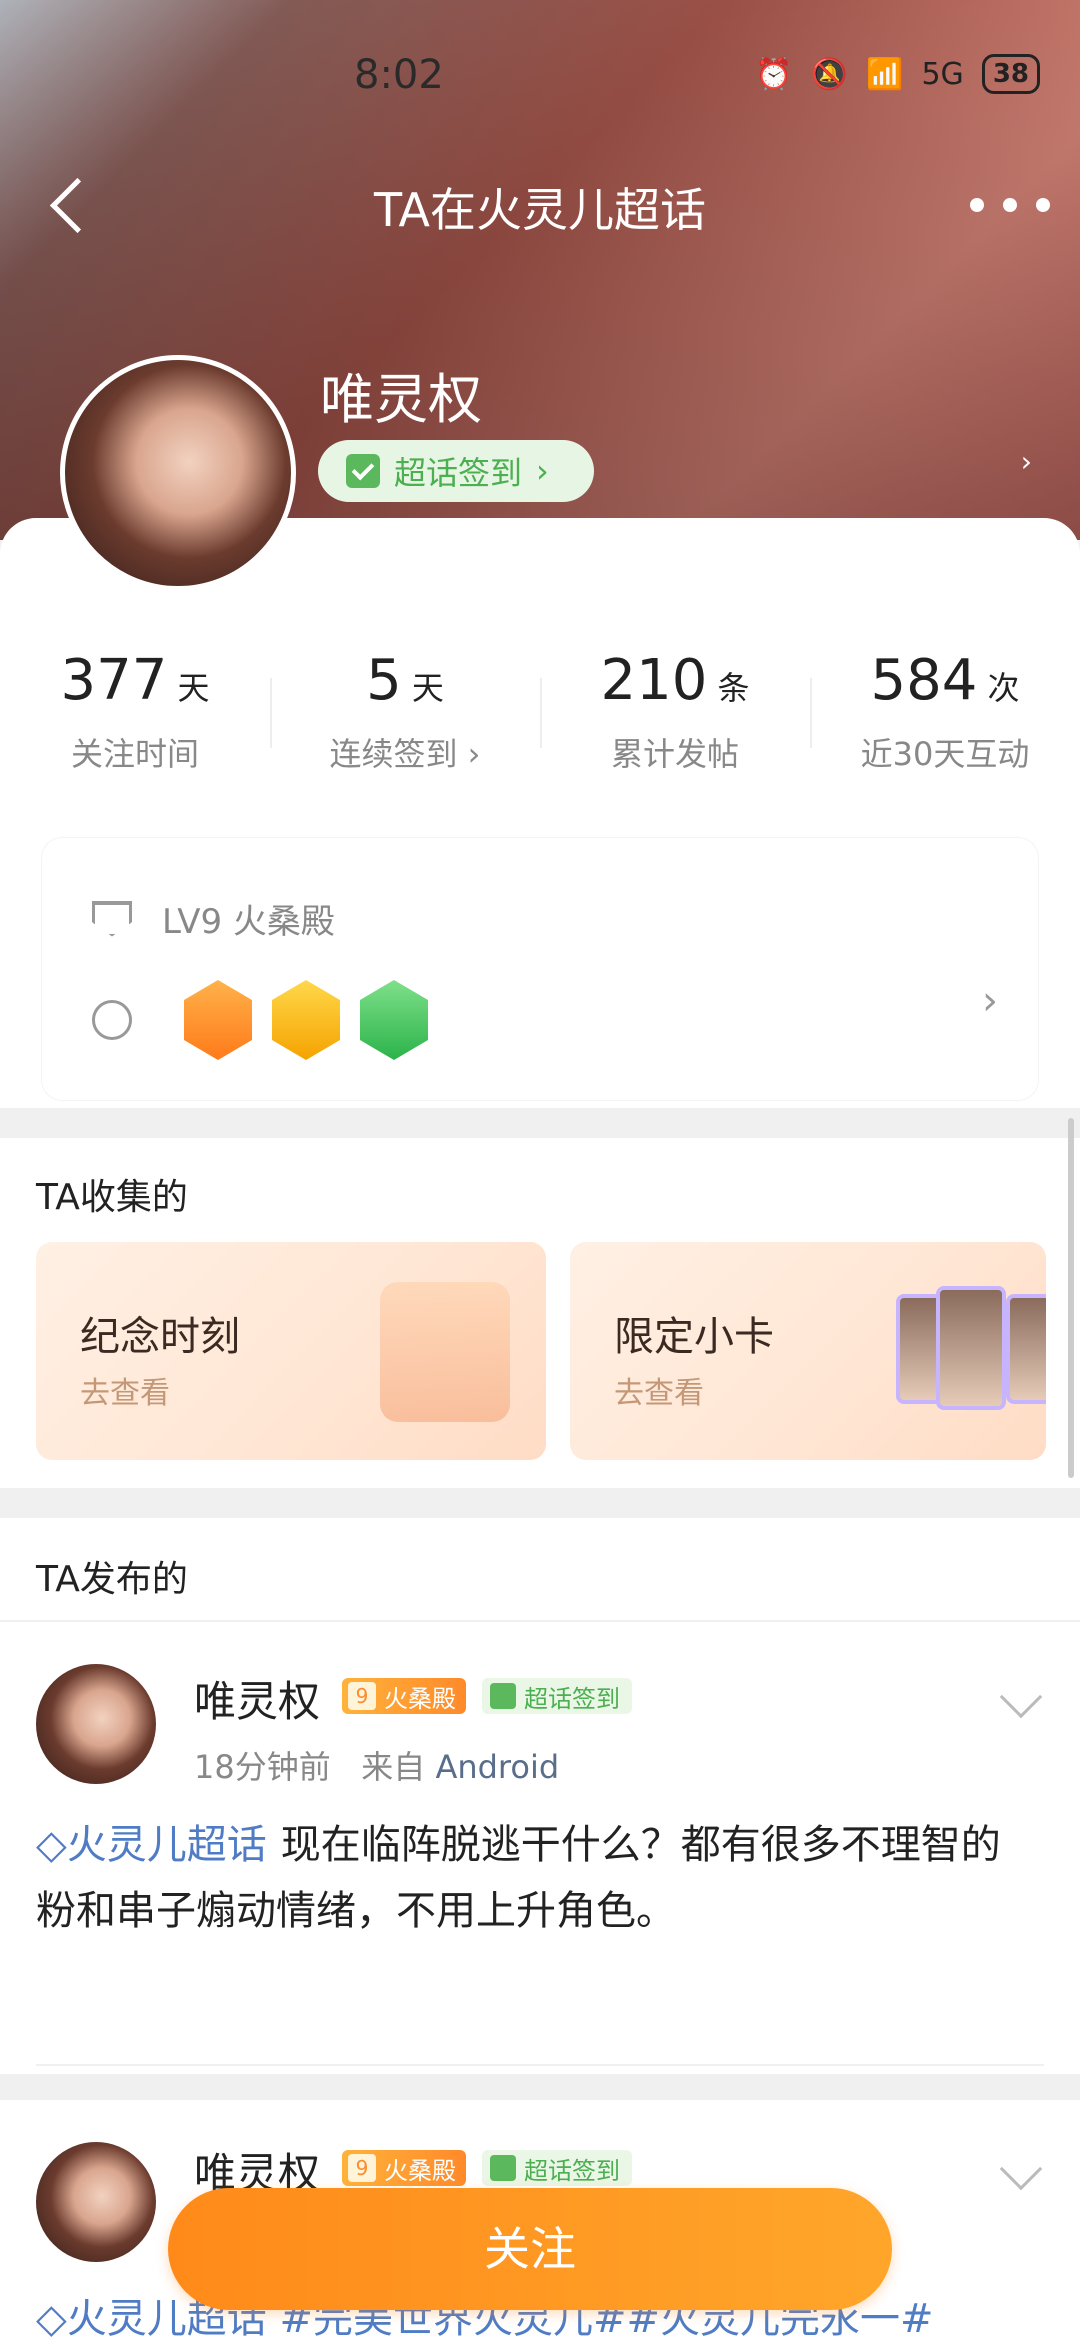 The image size is (1080, 2340). What do you see at coordinates (1003, 688) in the screenshot?
I see `stat-unit: 次` at bounding box center [1003, 688].